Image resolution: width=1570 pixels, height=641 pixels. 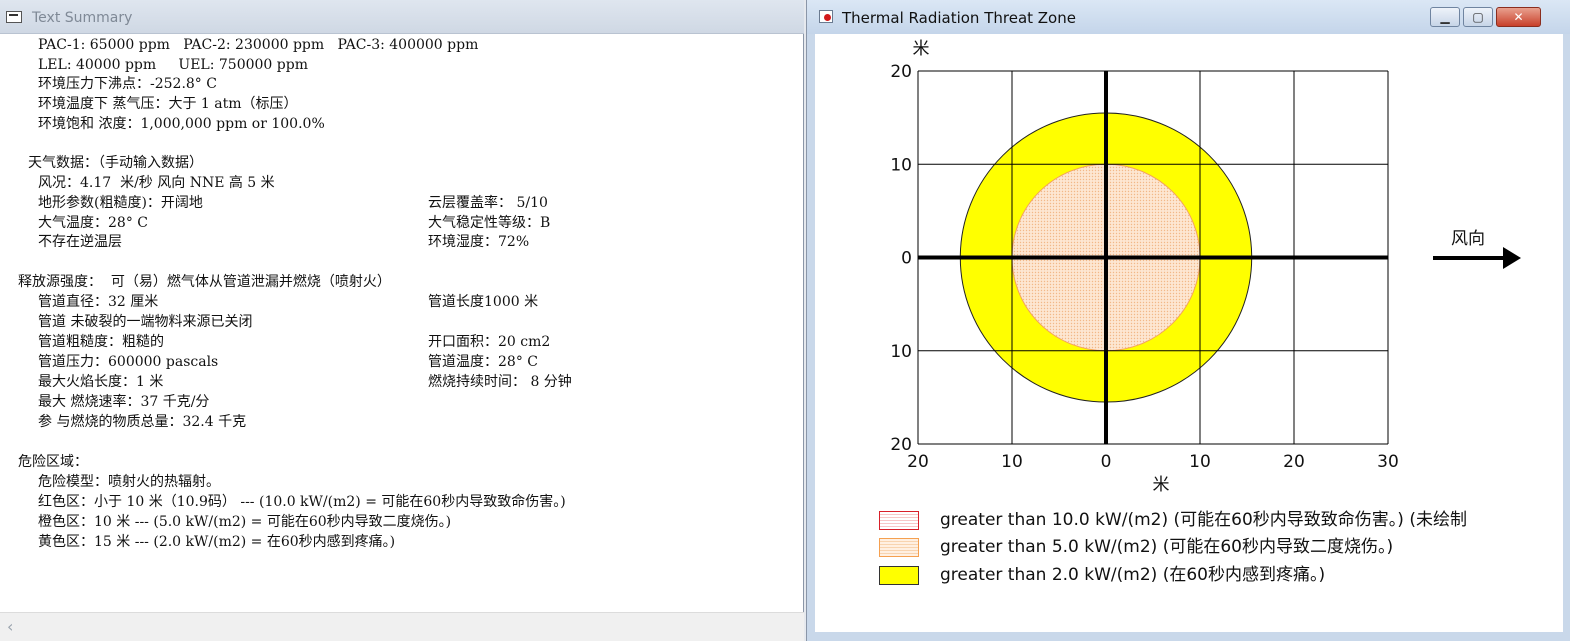 I want to click on title-bar: Thermal Radiation Threat Zone ▁ ▢ ✕, so click(x=1188, y=17).